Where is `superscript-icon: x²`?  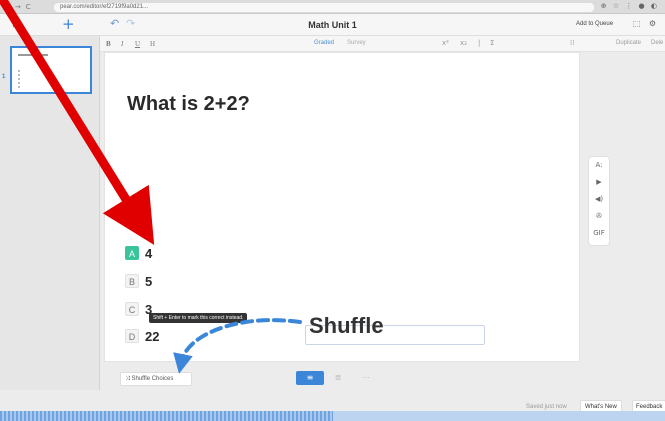 superscript-icon: x² is located at coordinates (445, 43).